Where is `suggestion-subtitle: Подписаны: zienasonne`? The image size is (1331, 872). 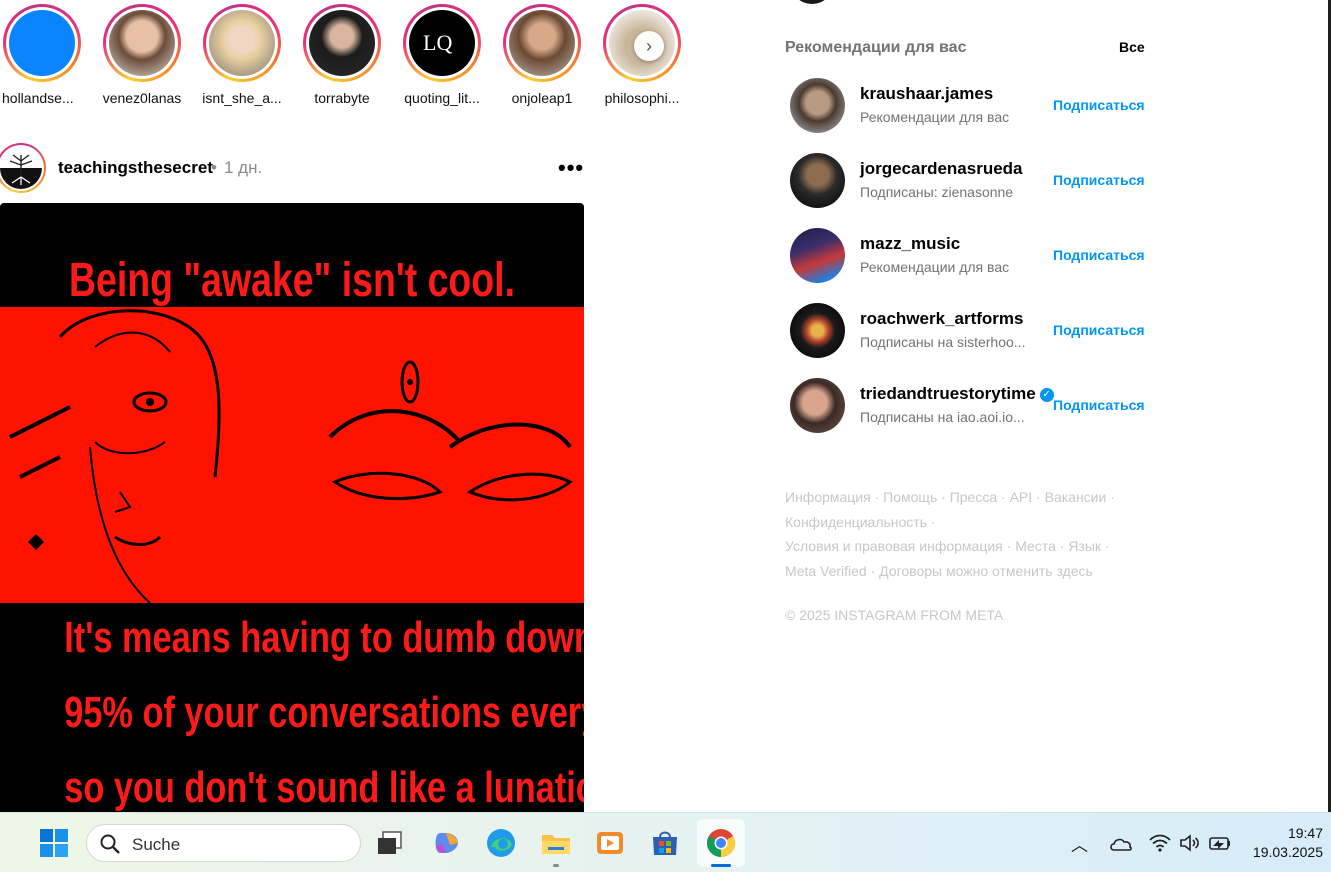
suggestion-subtitle: Подписаны: zienasonne is located at coordinates (937, 192).